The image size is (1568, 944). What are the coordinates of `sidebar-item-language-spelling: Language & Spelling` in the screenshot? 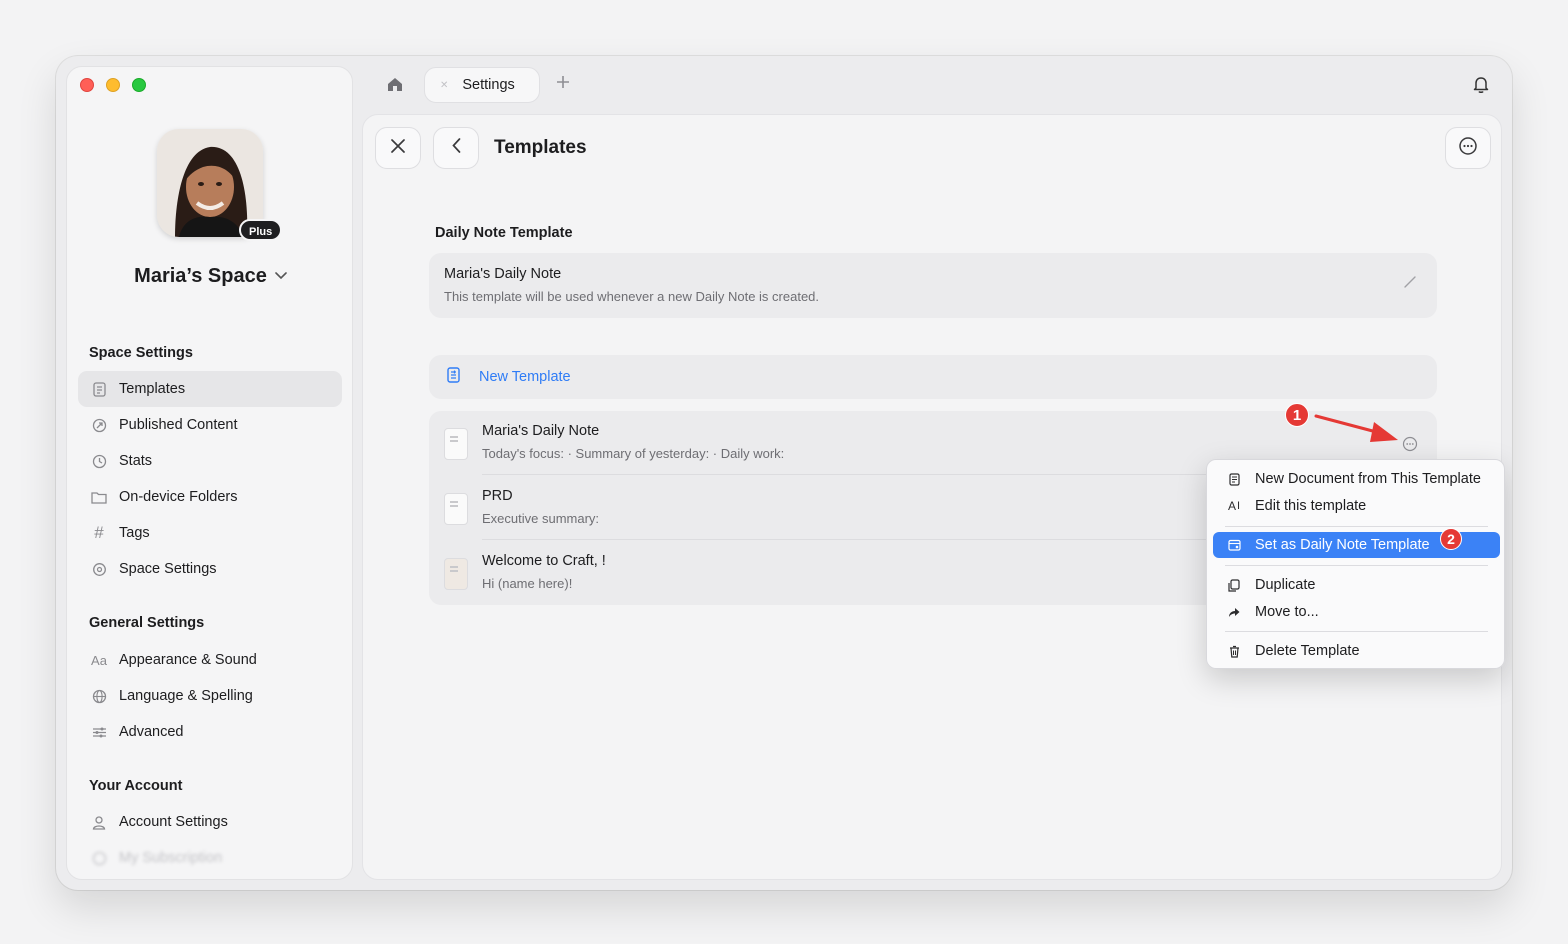 It's located at (210, 696).